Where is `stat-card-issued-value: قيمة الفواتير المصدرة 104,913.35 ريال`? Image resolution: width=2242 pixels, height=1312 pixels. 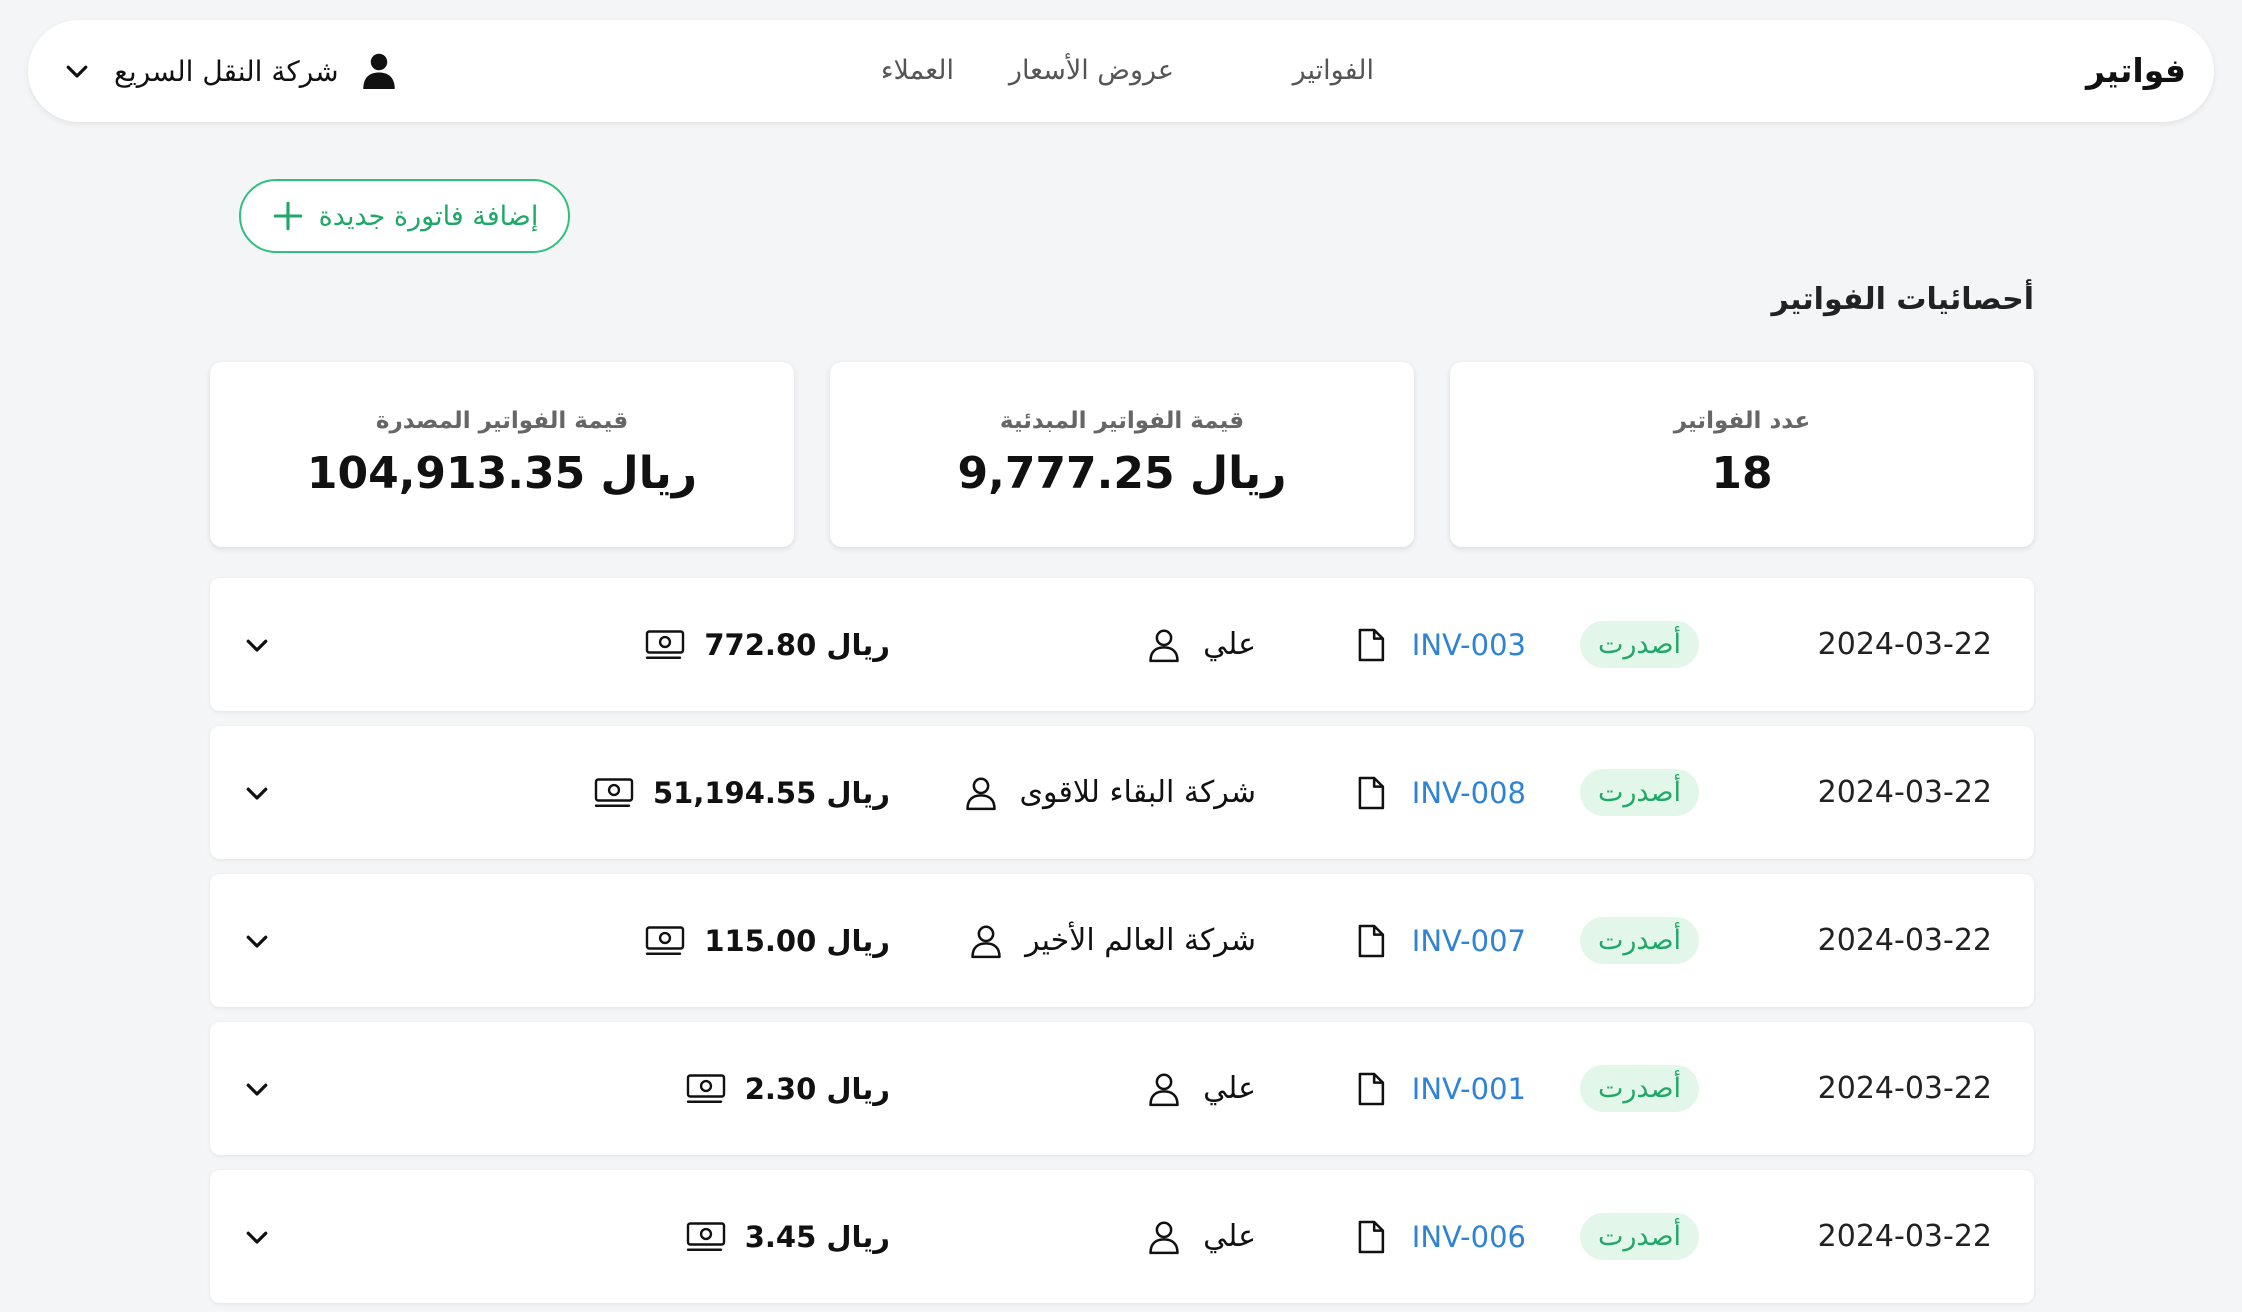
stat-card-issued-value: قيمة الفواتير المصدرة 104,913.35 ريال is located at coordinates (502, 454).